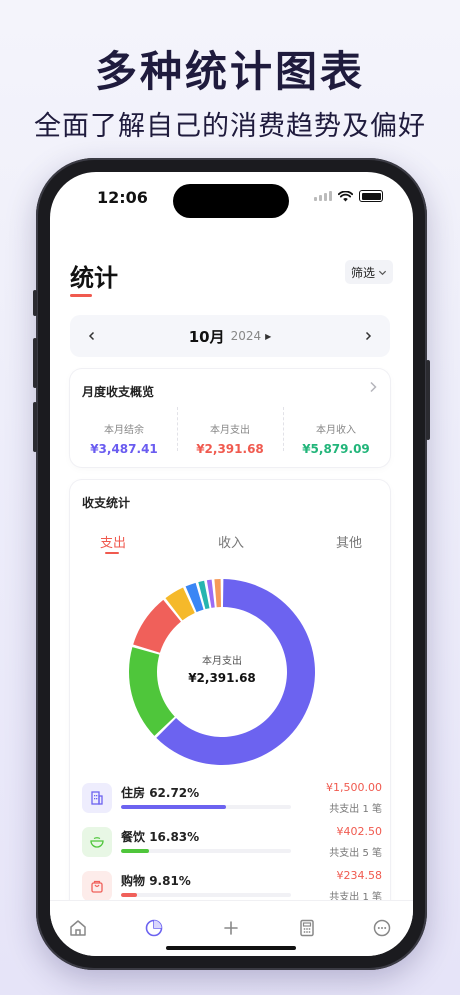  Describe the element at coordinates (323, 196) in the screenshot. I see `signal-icon` at that location.